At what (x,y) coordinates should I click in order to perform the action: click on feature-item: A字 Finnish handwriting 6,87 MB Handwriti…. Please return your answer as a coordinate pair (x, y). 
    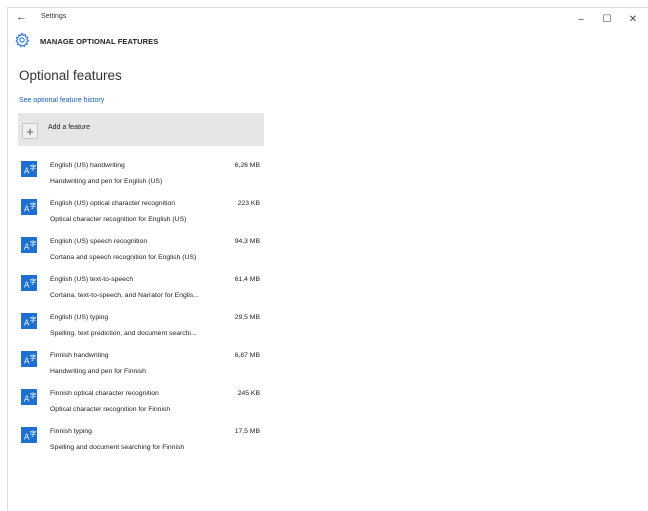
    Looking at the image, I should click on (141, 363).